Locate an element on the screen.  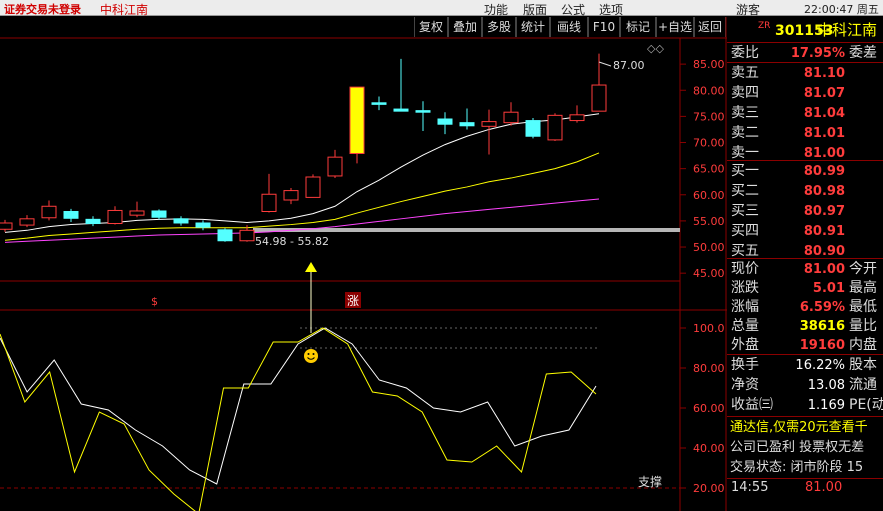
buy-row: 买一 80.99 is located at coordinates (805, 171).